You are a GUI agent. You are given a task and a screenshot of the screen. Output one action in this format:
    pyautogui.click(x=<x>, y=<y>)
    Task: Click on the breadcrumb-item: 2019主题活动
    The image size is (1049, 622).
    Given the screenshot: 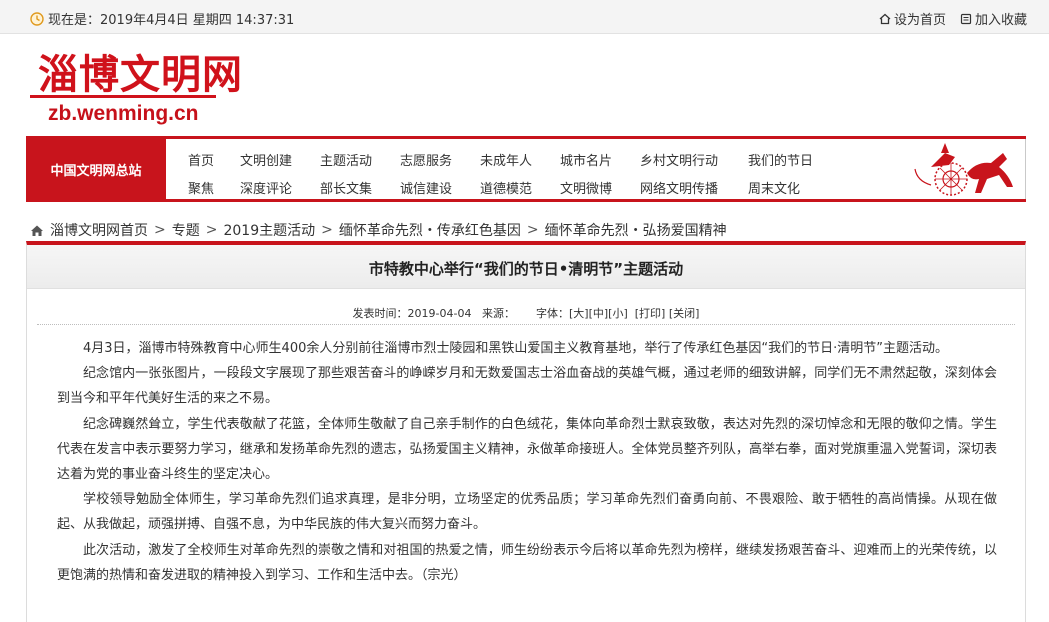 What is the action you would take?
    pyautogui.click(x=269, y=230)
    